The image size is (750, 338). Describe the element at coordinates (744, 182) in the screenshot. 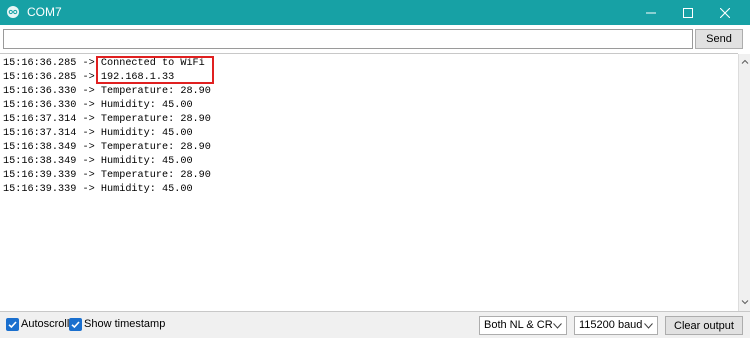

I see `output-scrollbar` at that location.